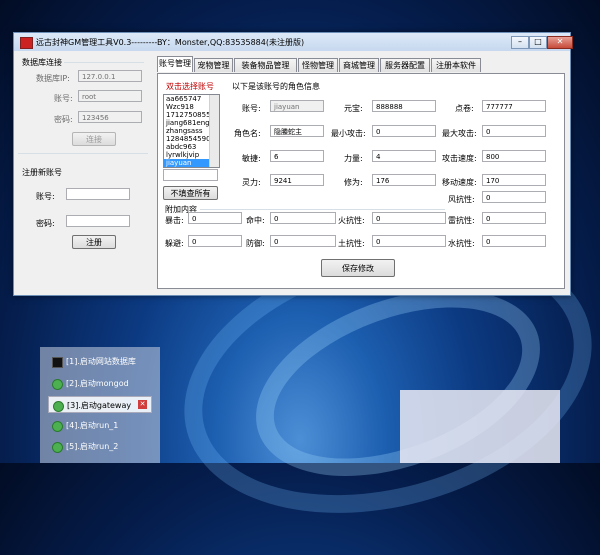 The image size is (600, 555). Describe the element at coordinates (359, 65) in the screenshot. I see `tab-shop: 商城管理` at that location.